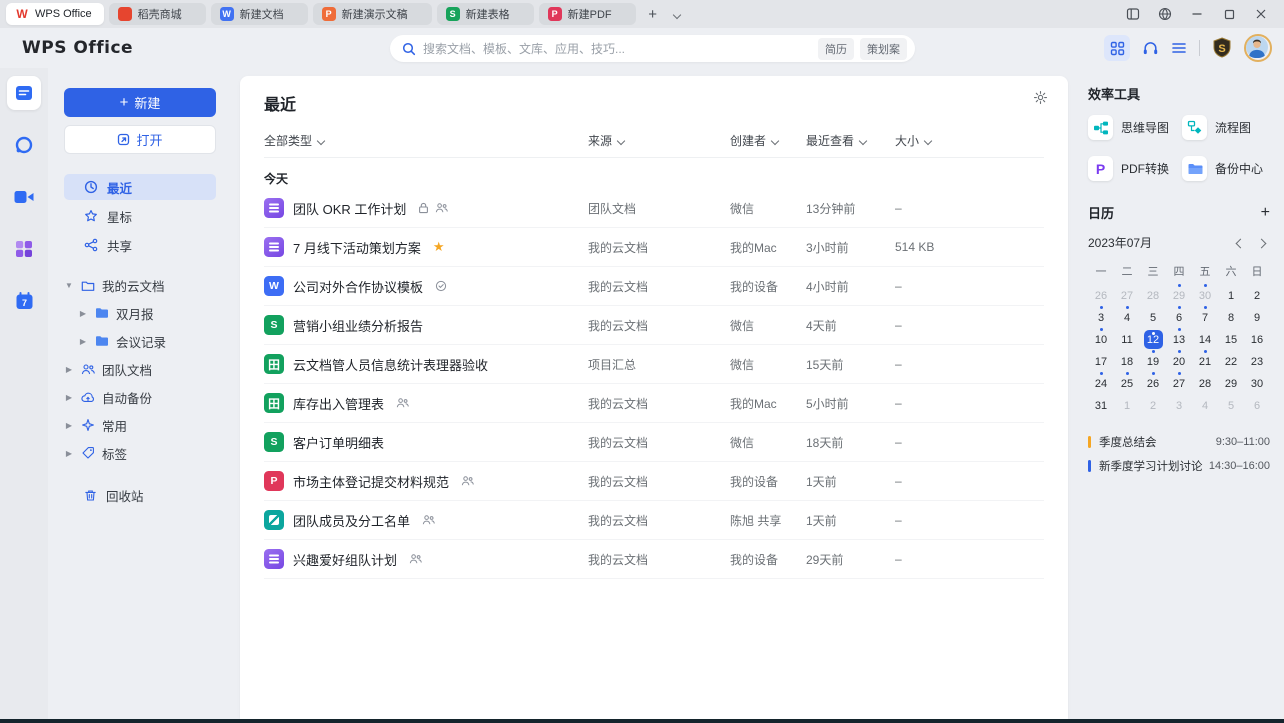 This screenshot has height=723, width=1284. What do you see at coordinates (140, 187) in the screenshot?
I see `sidebar-item-recent: 最近` at bounding box center [140, 187].